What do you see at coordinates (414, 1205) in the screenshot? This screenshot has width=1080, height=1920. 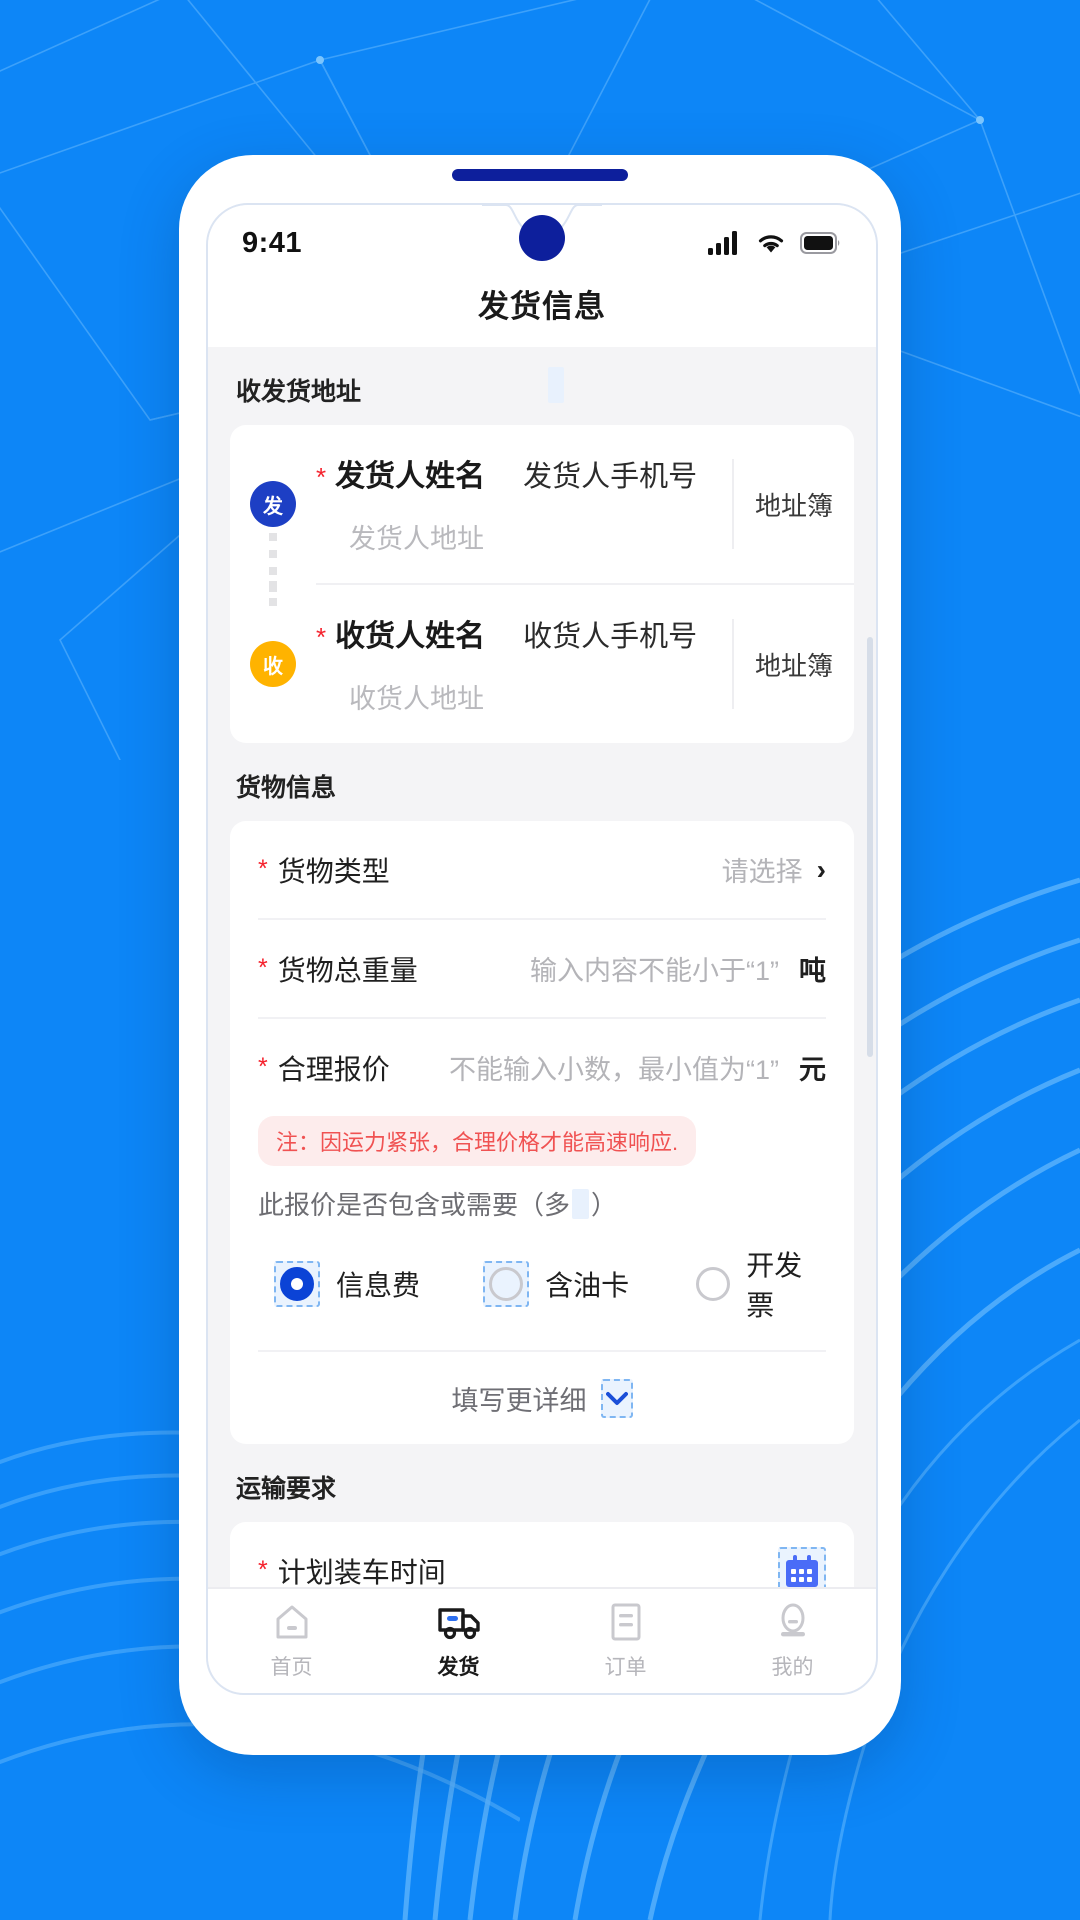 I see `multi-select-hint-prefix: 此报价是否包含或需要（多` at bounding box center [414, 1205].